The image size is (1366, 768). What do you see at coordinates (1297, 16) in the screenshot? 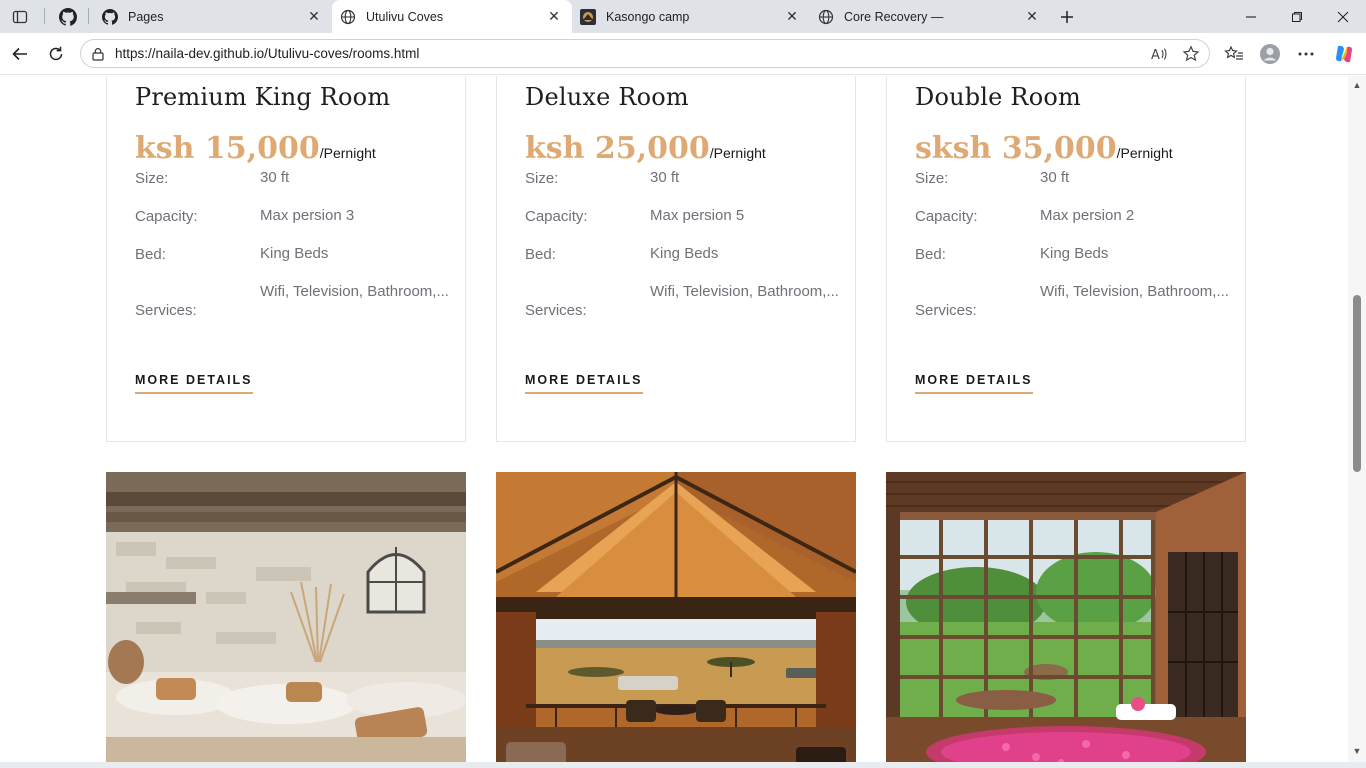
I see `restore-icon` at bounding box center [1297, 16].